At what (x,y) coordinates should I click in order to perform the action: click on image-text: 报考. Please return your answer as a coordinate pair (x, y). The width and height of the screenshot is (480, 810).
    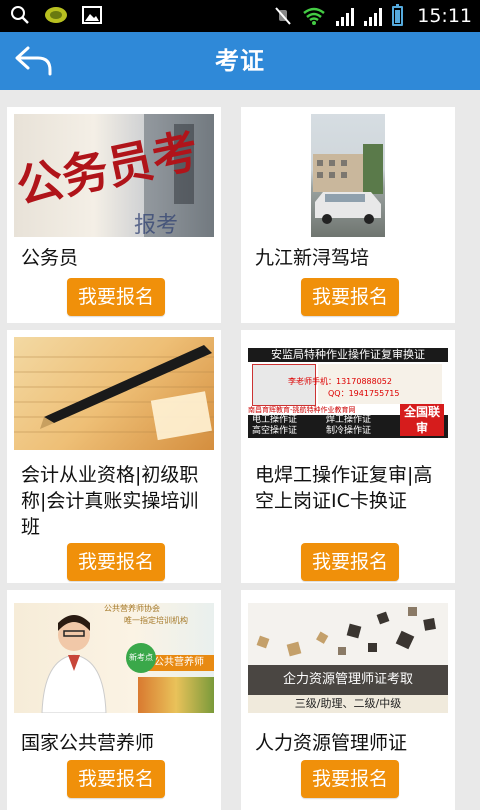
    Looking at the image, I should click on (156, 225).